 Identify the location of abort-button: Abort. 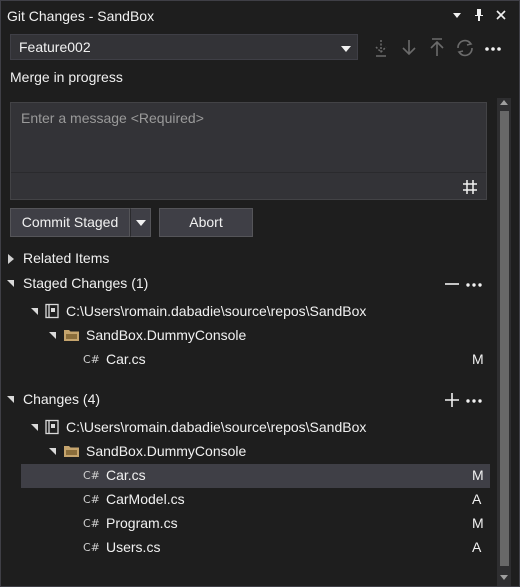
(206, 222).